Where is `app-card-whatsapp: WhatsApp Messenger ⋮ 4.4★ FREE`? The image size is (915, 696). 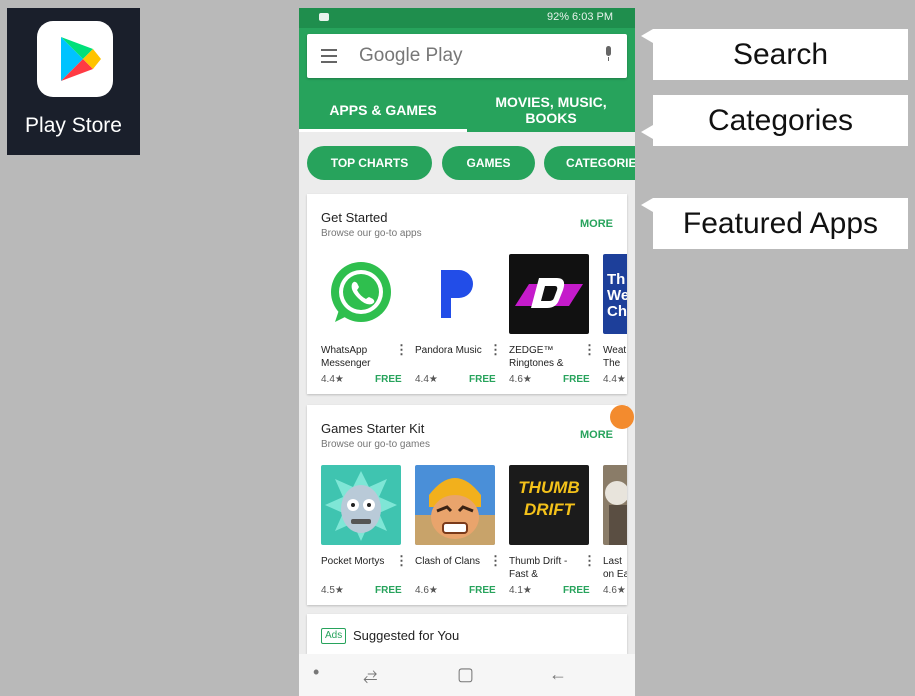
app-card-whatsapp: WhatsApp Messenger ⋮ 4.4★ FREE is located at coordinates (364, 324).